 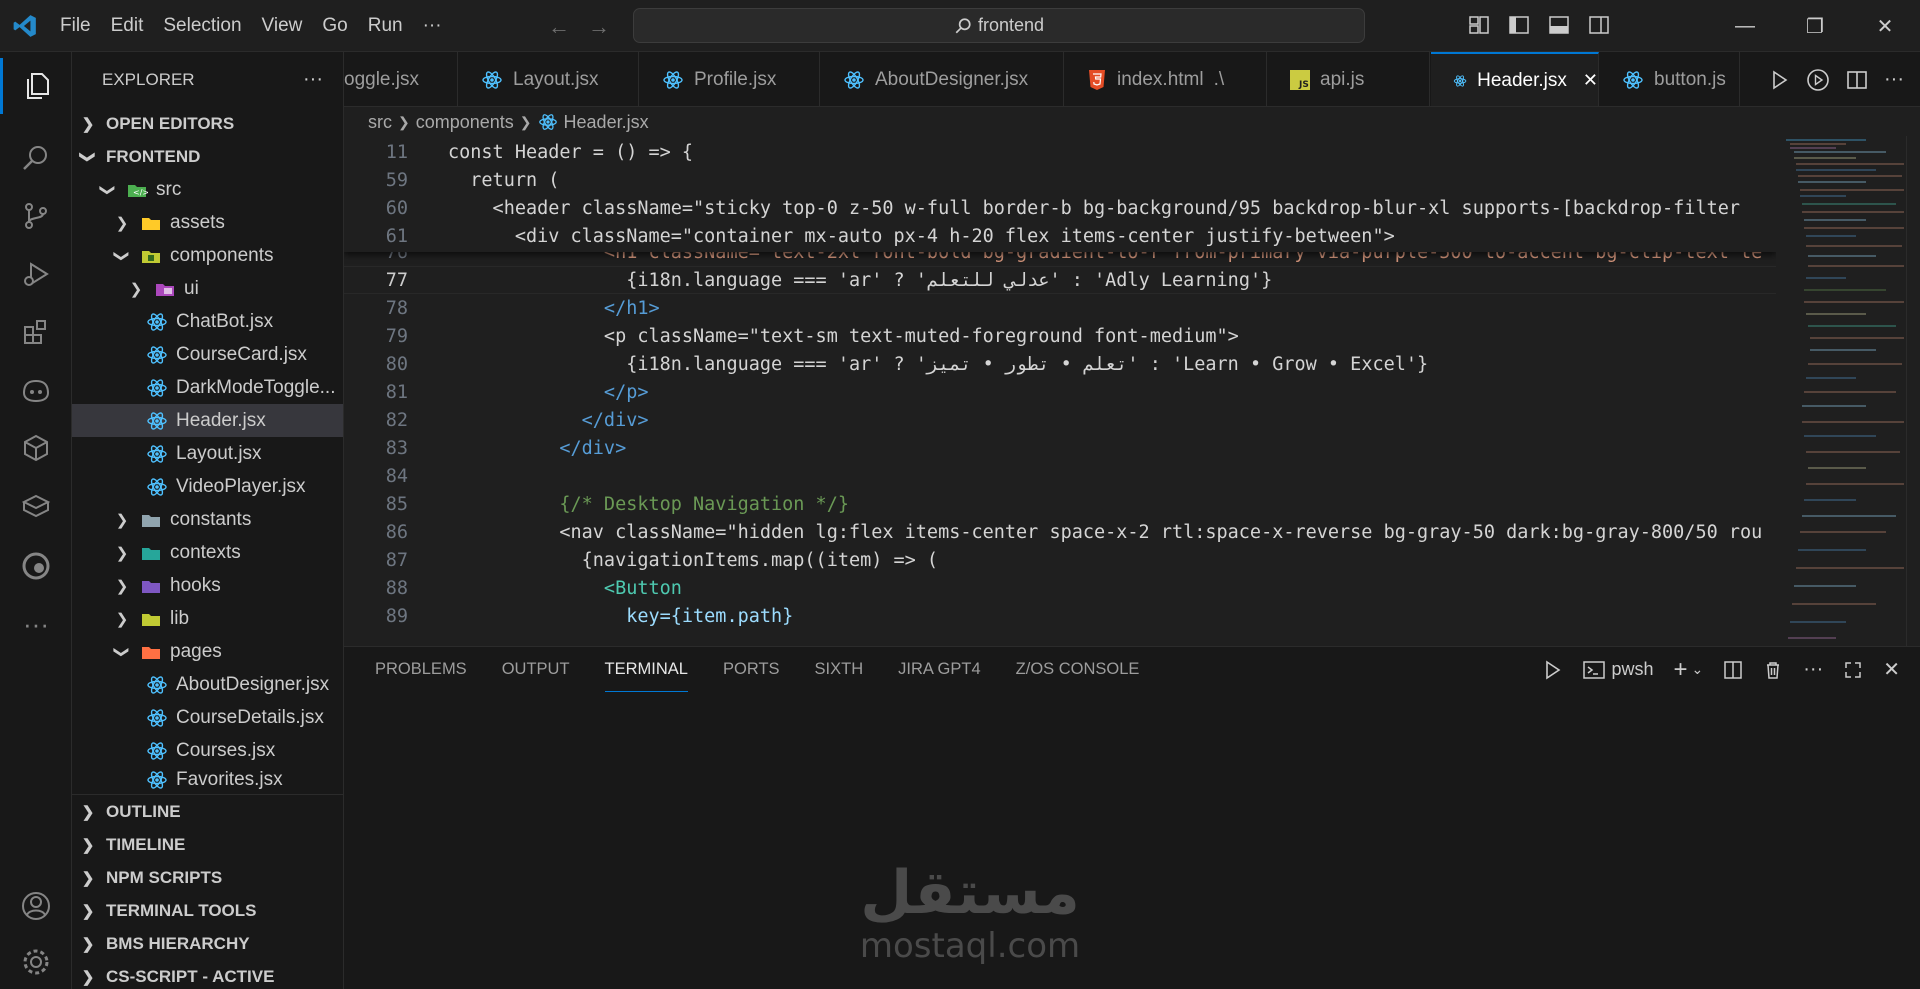 I want to click on tab-layout: Layout.jsx, so click(x=549, y=79).